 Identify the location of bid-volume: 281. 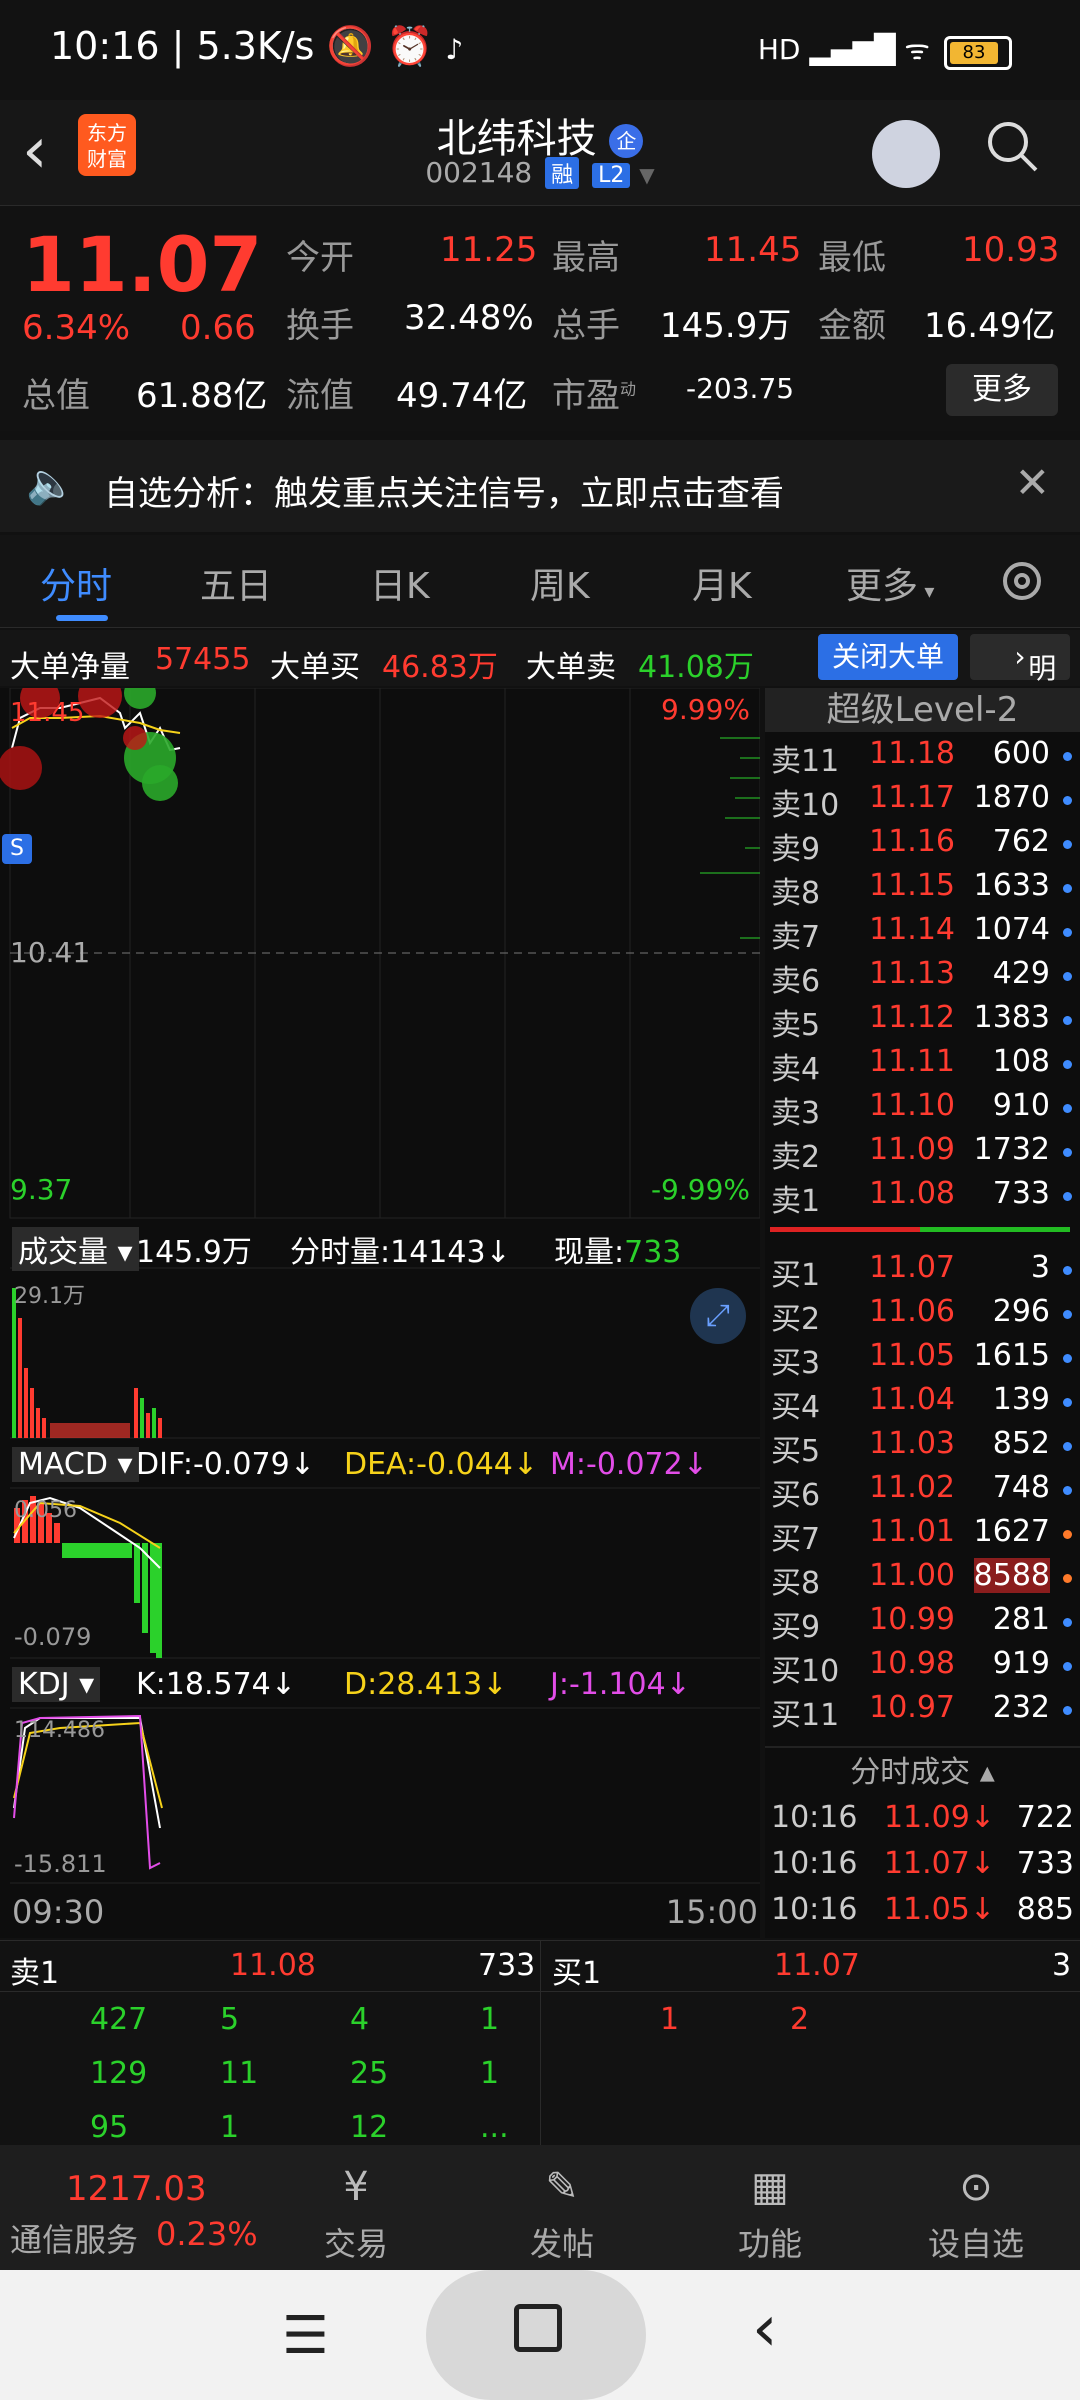
(1021, 1619).